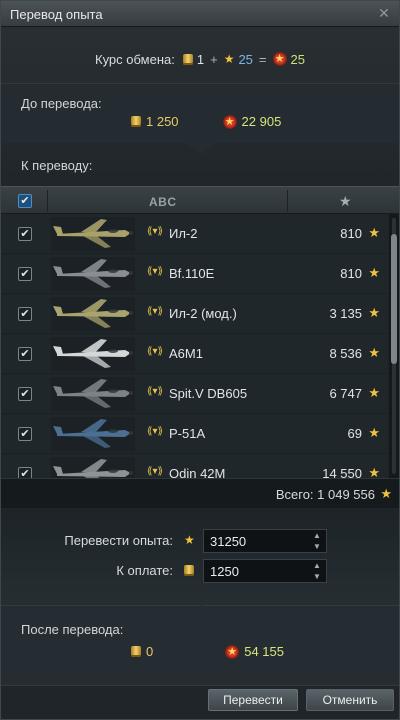  What do you see at coordinates (150, 651) in the screenshot?
I see `after-gold-value: 0` at bounding box center [150, 651].